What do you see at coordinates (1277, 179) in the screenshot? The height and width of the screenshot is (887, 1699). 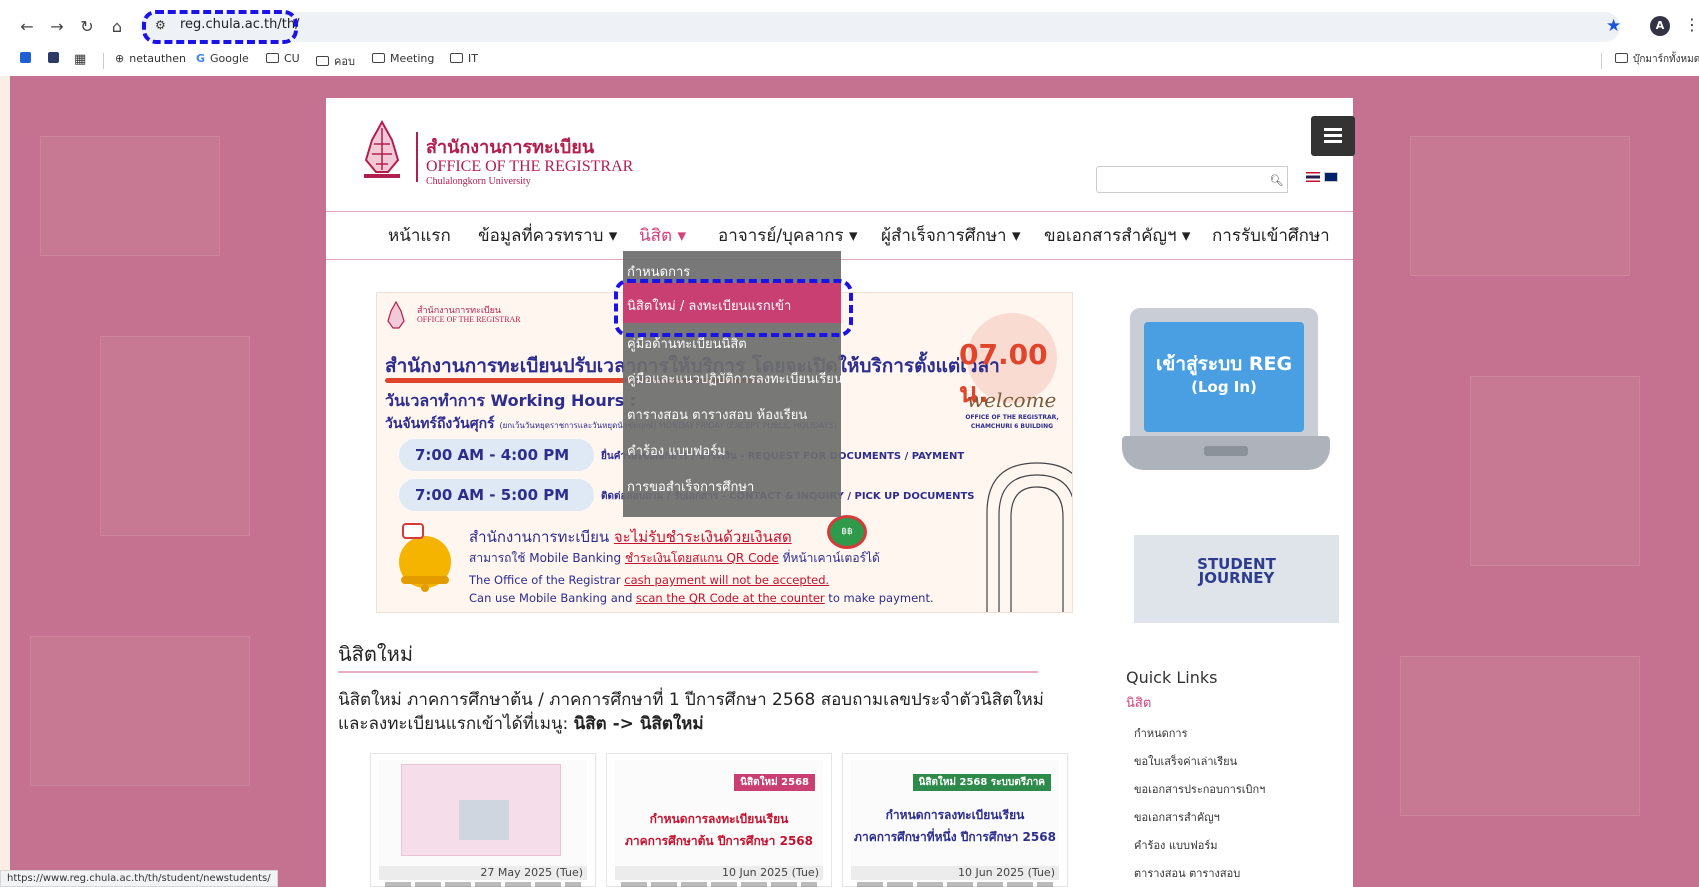 I see `search-icon: 🔍︎` at bounding box center [1277, 179].